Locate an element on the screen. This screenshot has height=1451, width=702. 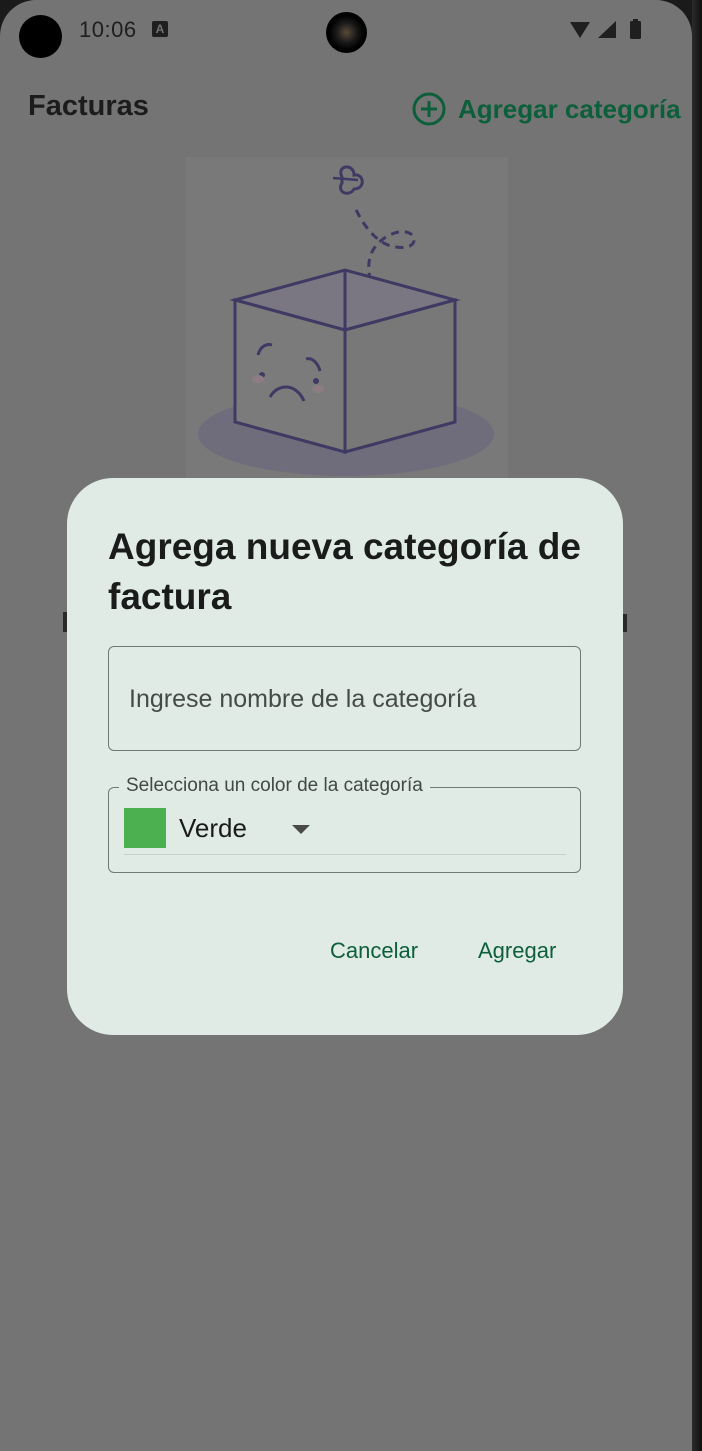
status-icons is located at coordinates (605, 29).